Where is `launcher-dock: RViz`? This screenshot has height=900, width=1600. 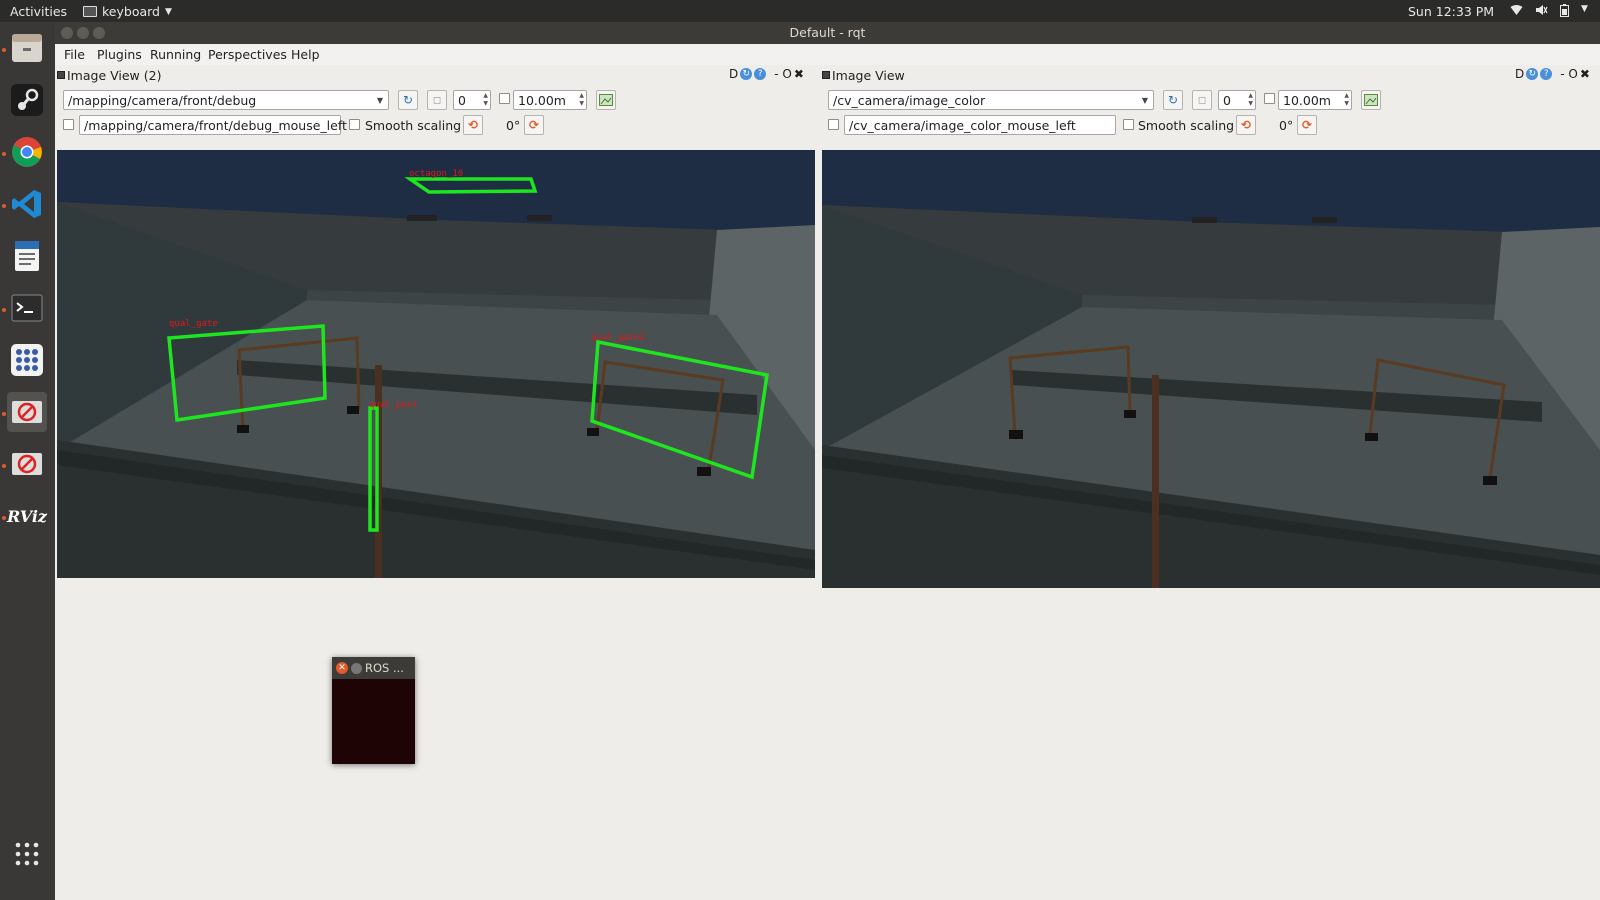 launcher-dock: RViz is located at coordinates (27, 461).